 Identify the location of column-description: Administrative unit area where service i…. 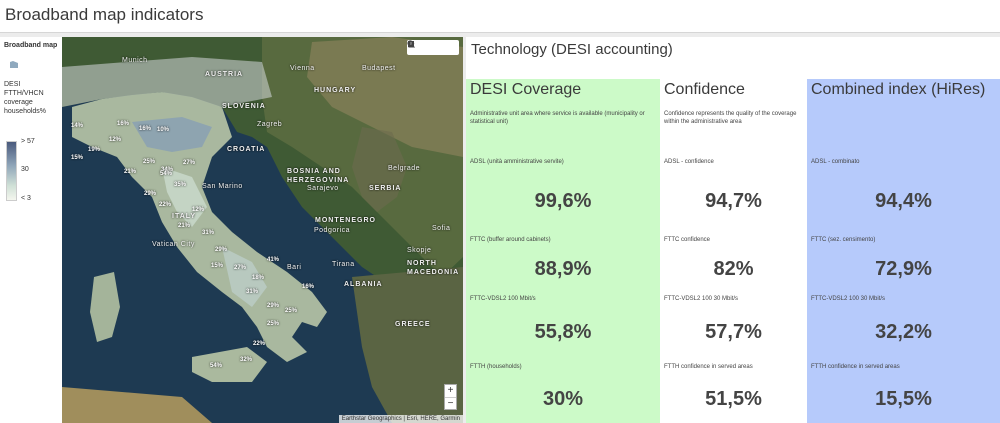
(557, 118).